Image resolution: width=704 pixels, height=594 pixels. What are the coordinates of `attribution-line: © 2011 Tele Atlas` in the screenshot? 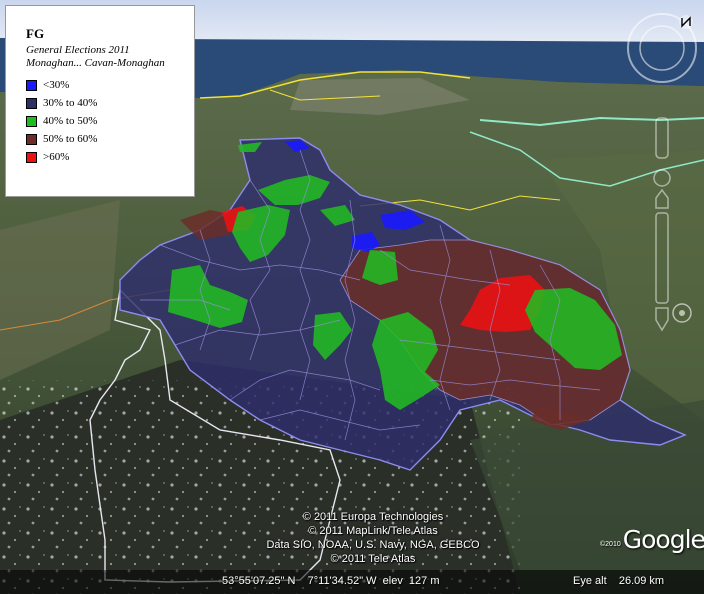 It's located at (373, 559).